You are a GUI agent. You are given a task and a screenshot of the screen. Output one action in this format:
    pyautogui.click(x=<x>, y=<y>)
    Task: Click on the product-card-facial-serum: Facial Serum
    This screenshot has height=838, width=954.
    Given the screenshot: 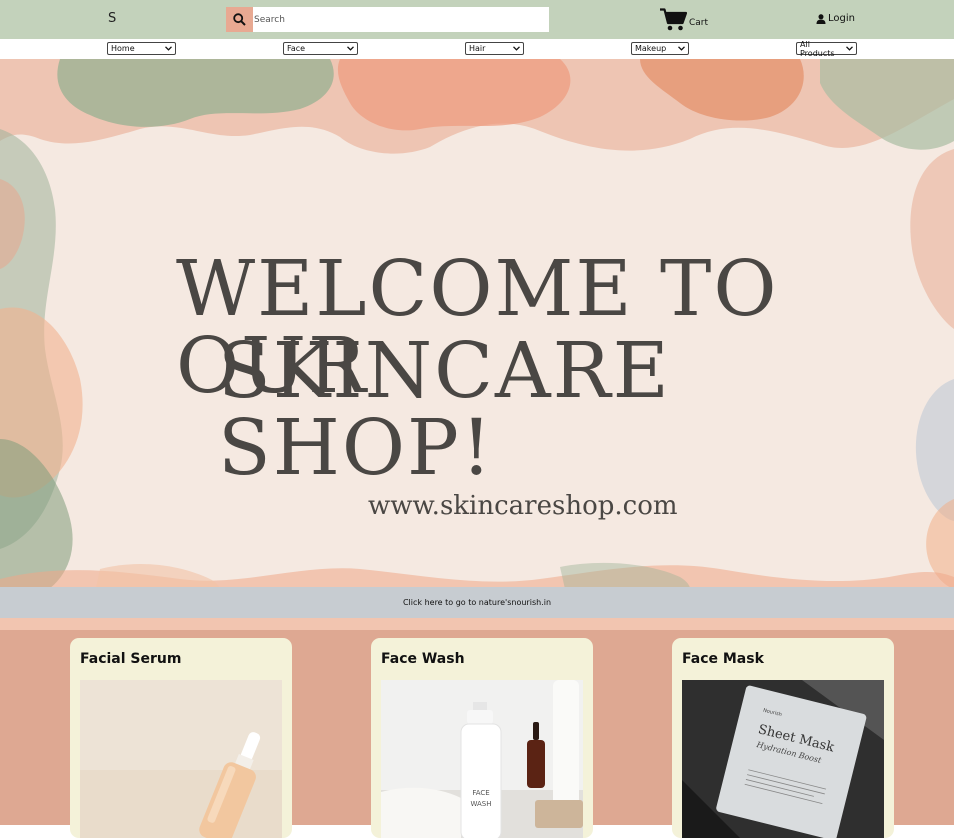 What is the action you would take?
    pyautogui.click(x=181, y=738)
    